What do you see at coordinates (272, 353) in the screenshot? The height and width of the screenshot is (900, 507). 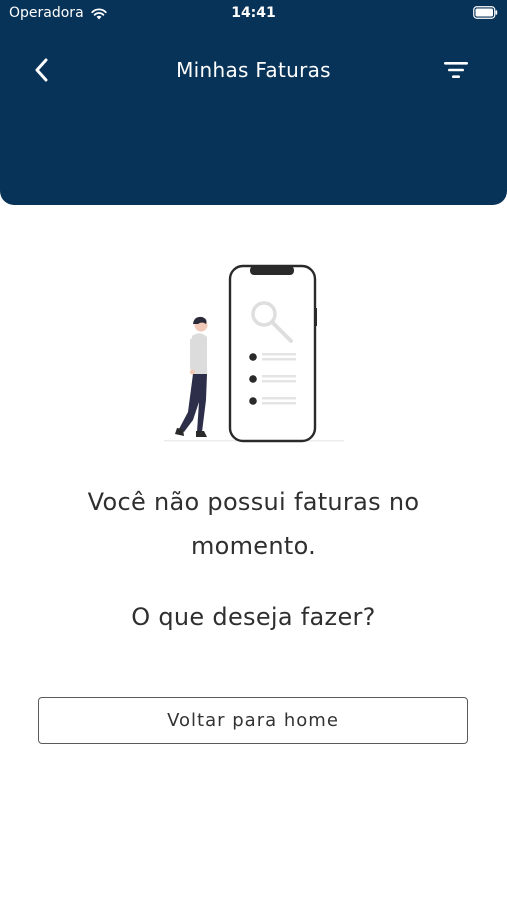 I see `phone-illustration` at bounding box center [272, 353].